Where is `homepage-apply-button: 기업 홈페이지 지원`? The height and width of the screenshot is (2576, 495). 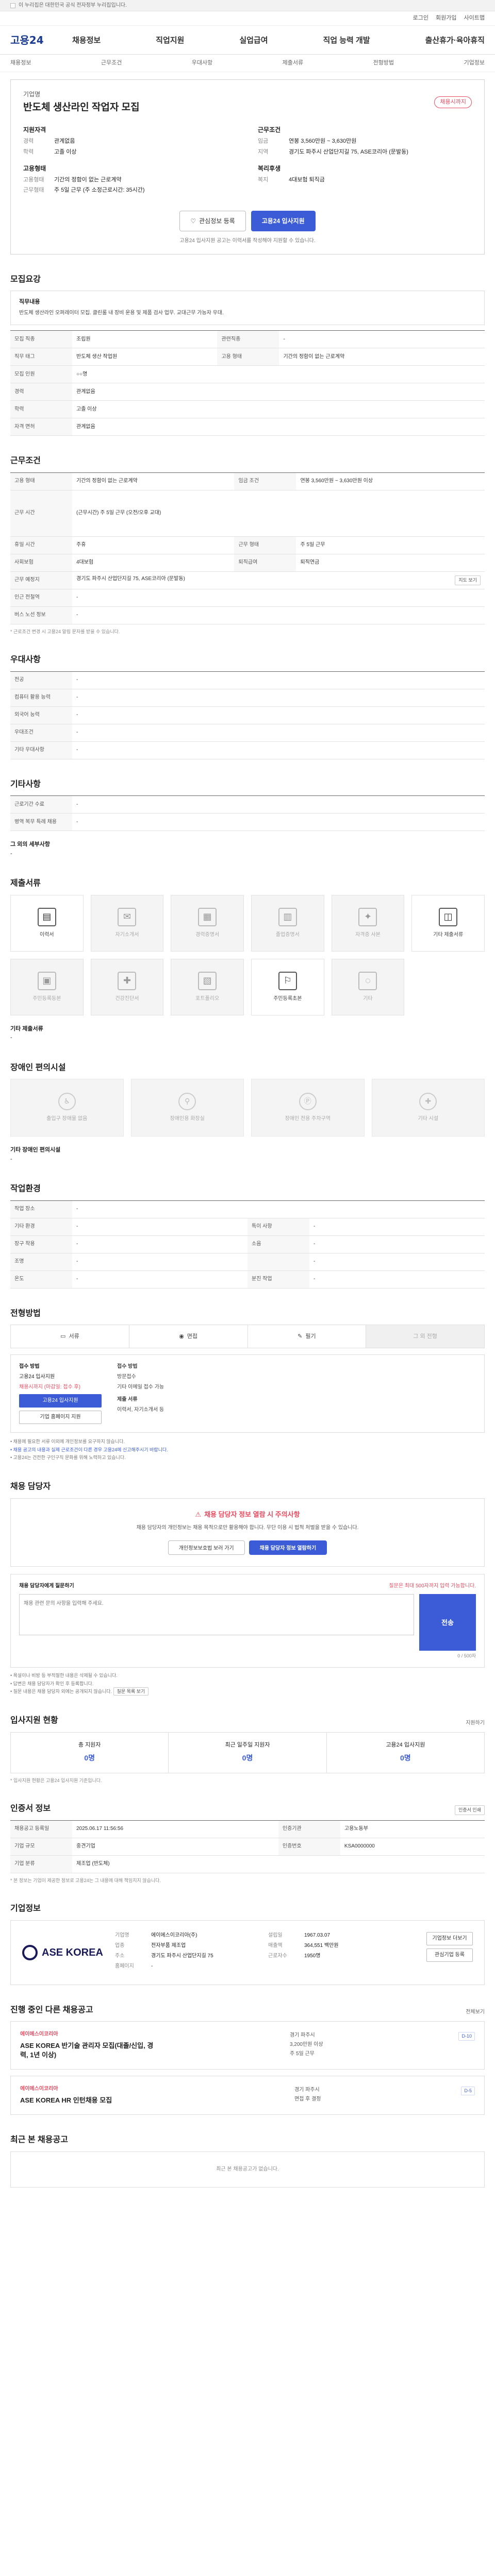 homepage-apply-button: 기업 홈페이지 지원 is located at coordinates (61, 1418).